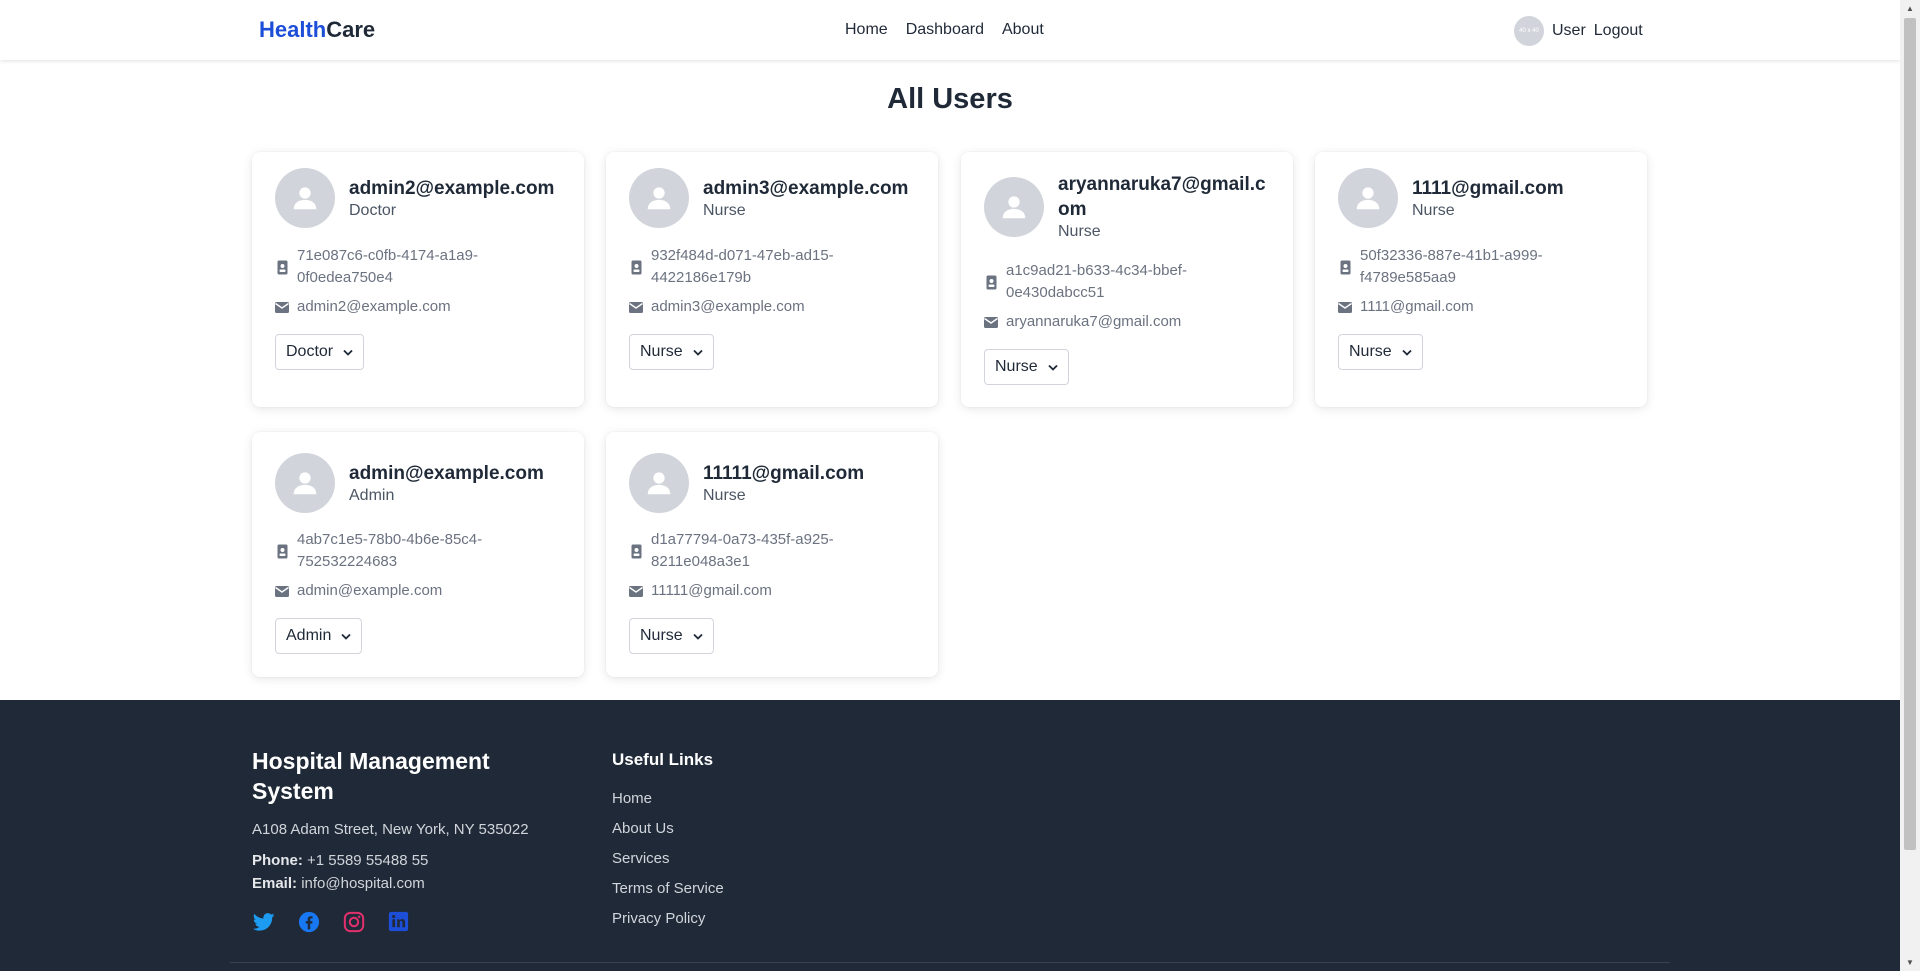 The height and width of the screenshot is (971, 1920). Describe the element at coordinates (1569, 30) in the screenshot. I see `user-name: User` at that location.